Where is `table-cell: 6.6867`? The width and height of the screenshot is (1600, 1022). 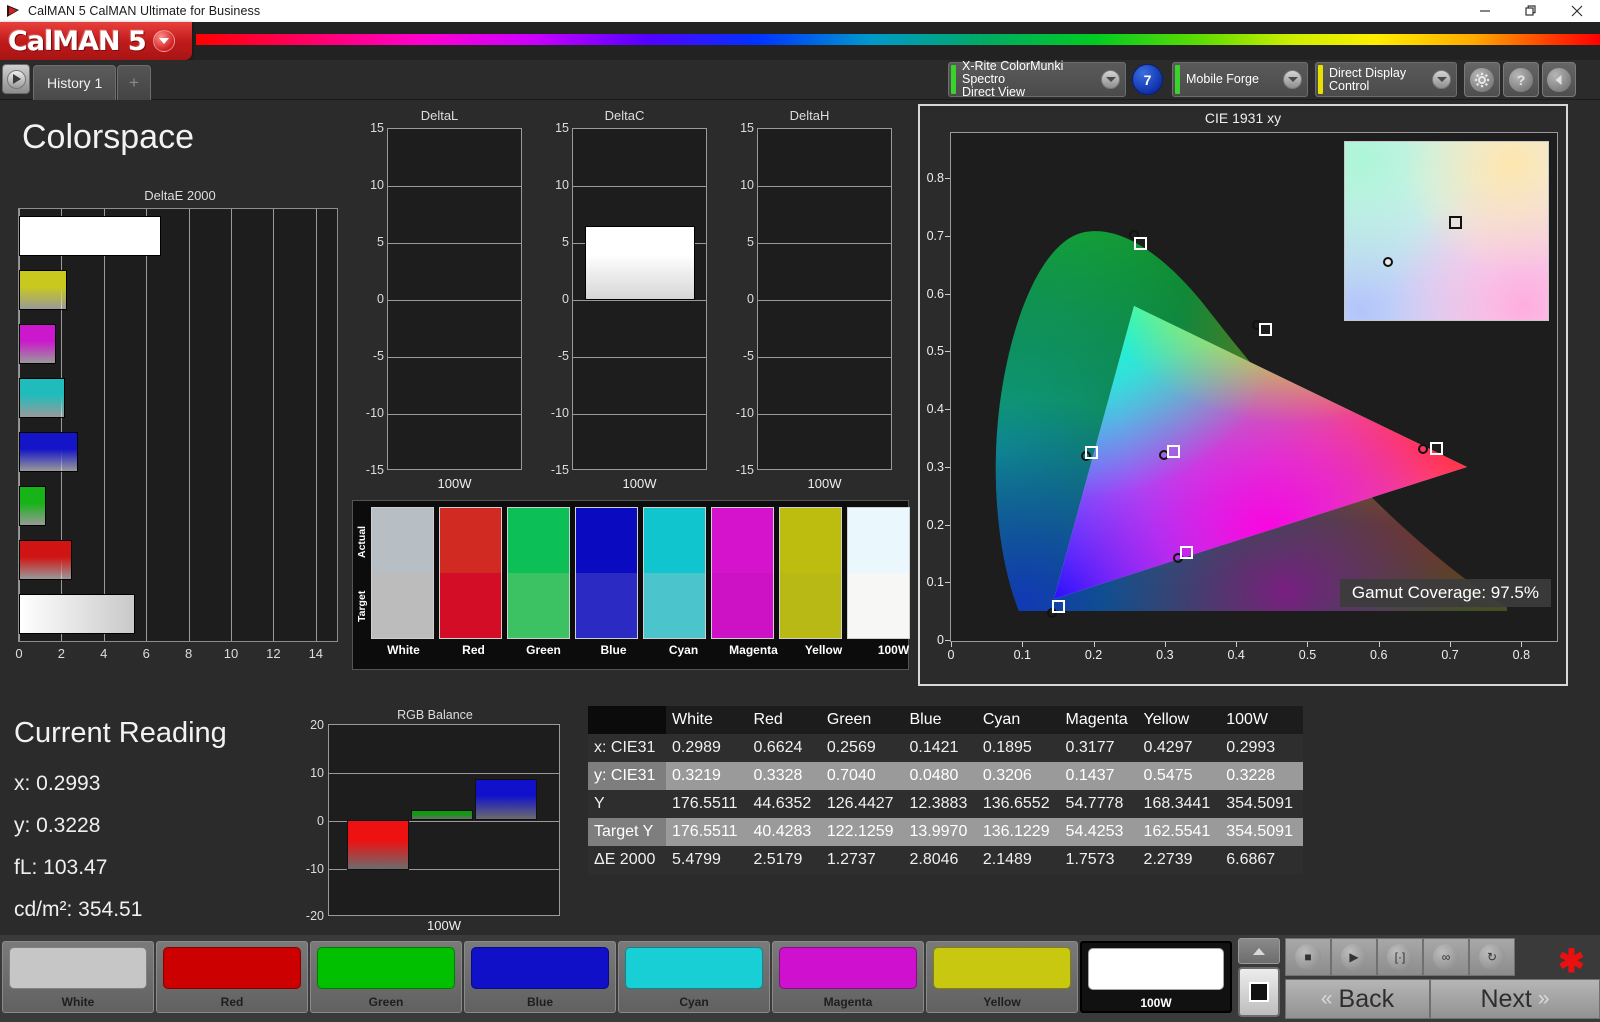
table-cell: 6.6867 is located at coordinates (1261, 860).